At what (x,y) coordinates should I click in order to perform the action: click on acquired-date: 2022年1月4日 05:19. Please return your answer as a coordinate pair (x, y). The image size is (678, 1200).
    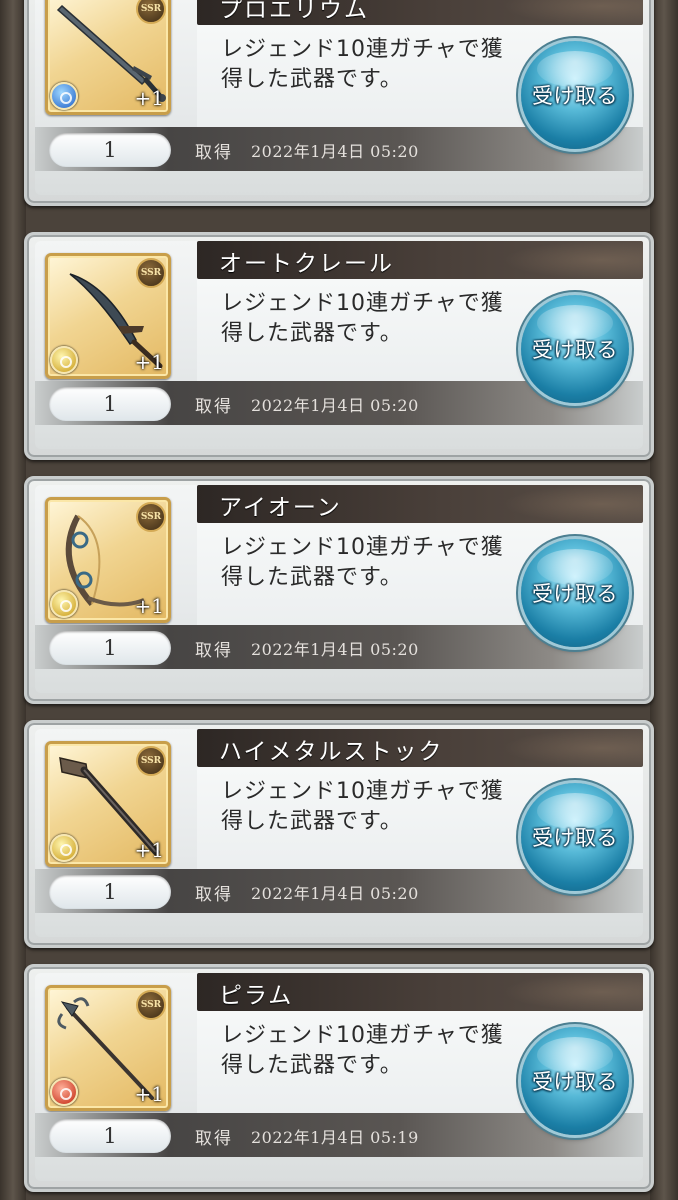
    Looking at the image, I should click on (335, 1137).